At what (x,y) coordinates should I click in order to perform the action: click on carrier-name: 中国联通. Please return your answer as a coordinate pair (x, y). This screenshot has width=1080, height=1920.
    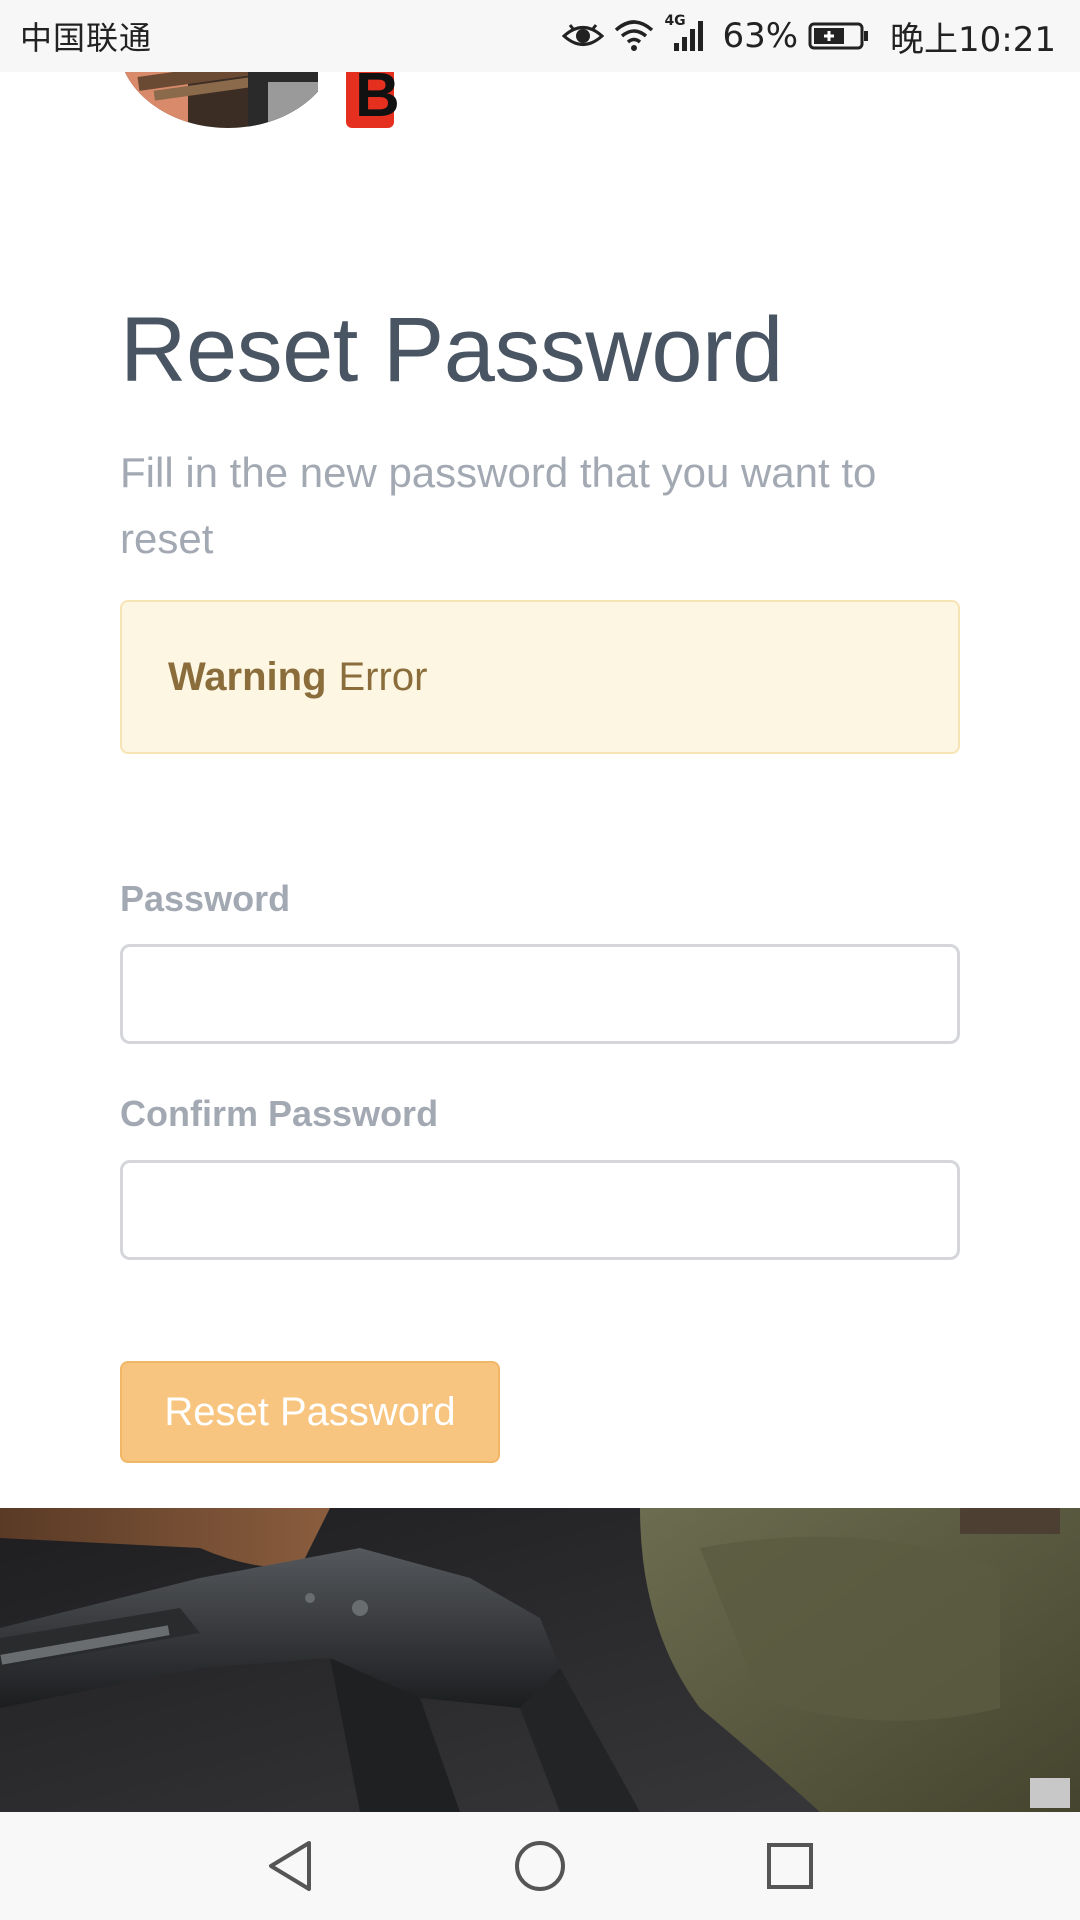
    Looking at the image, I should click on (86, 38).